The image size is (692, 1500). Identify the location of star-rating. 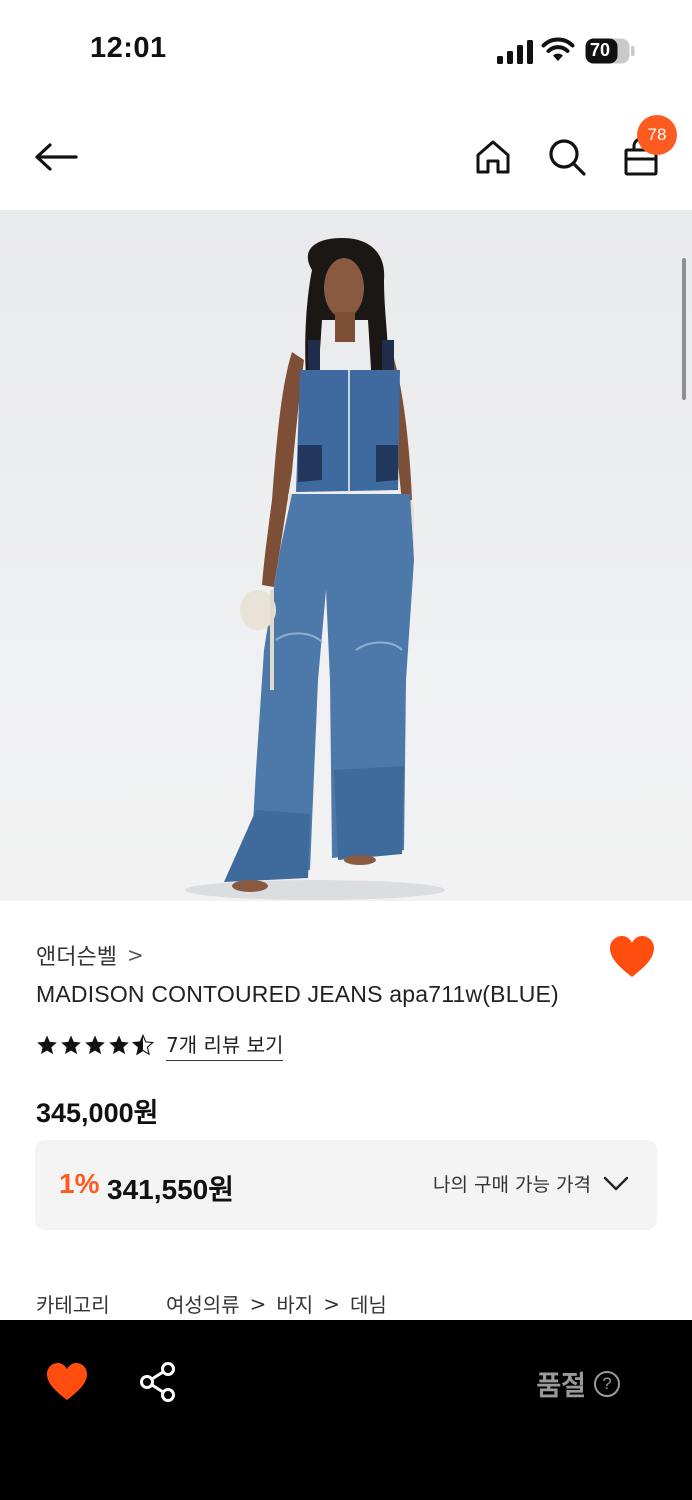
(95, 1045).